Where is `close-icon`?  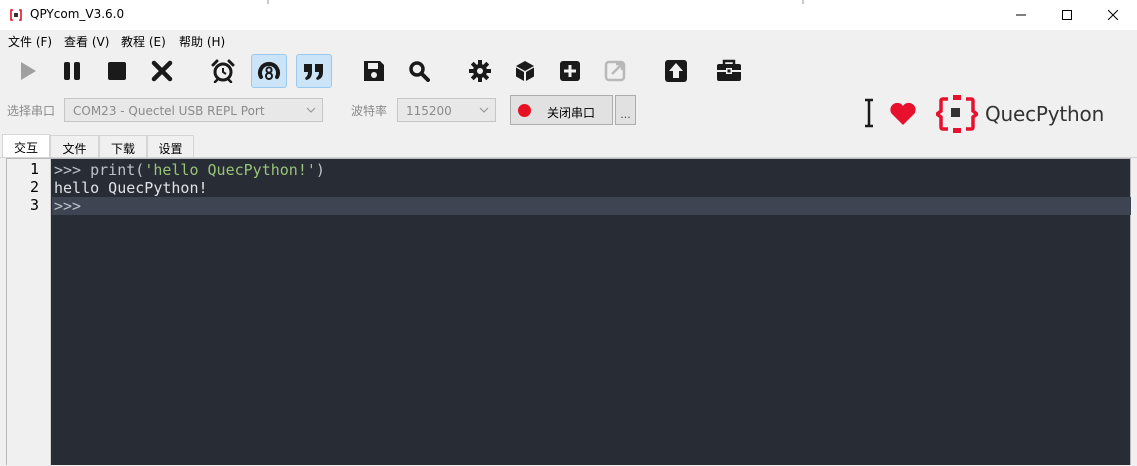 close-icon is located at coordinates (1113, 15).